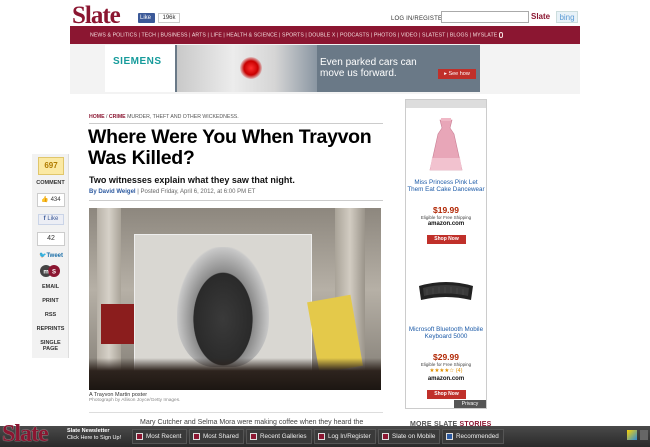 Image resolution: width=650 pixels, height=447 pixels. I want to click on like-label: Like, so click(53, 219).